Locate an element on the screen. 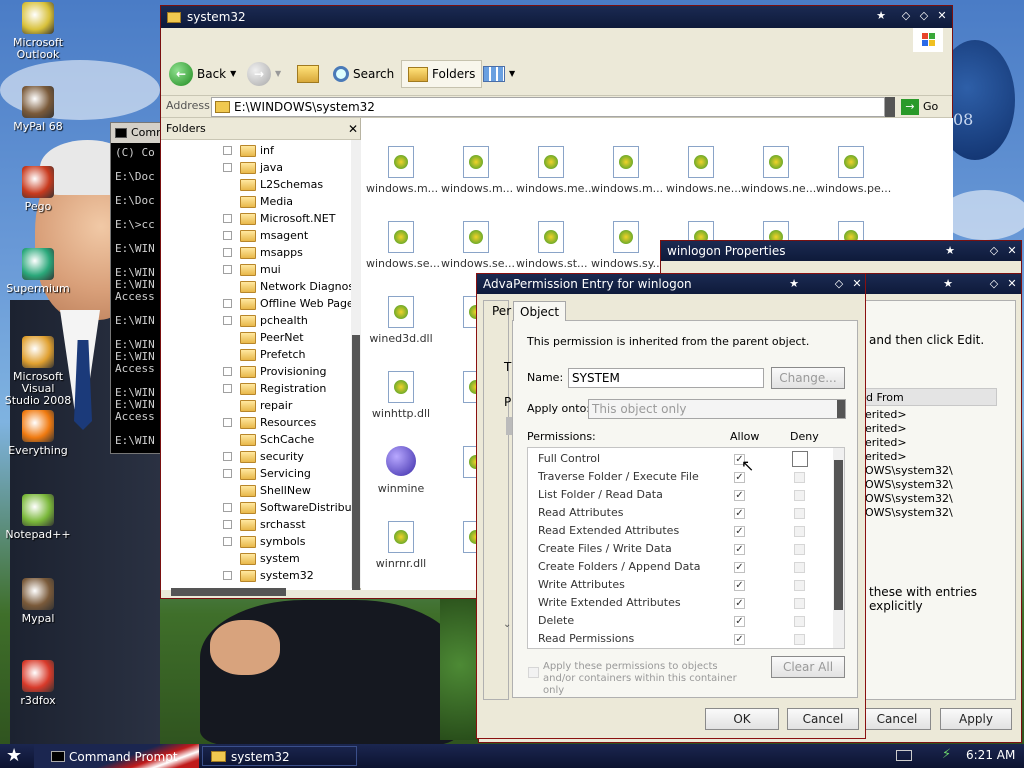 The image size is (1024, 768). desktop-icon: Everything is located at coordinates (38, 433).